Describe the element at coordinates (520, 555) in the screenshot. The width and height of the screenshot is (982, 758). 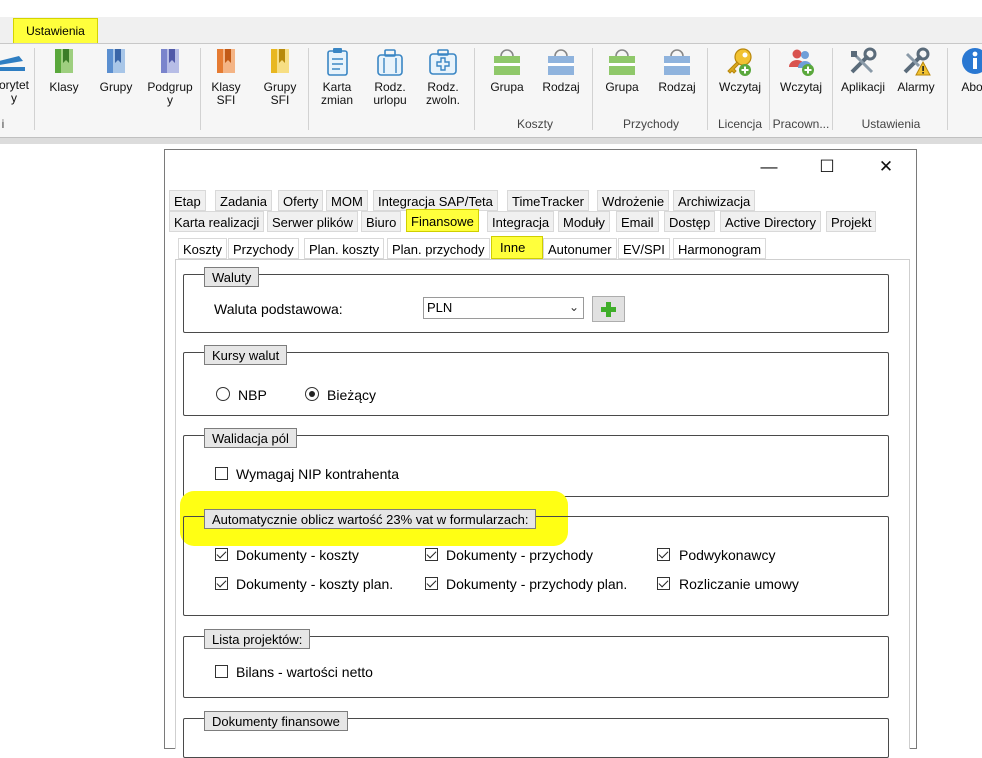
I see `checkbox-dok-przychody-label: Dokumenty - przychody` at that location.